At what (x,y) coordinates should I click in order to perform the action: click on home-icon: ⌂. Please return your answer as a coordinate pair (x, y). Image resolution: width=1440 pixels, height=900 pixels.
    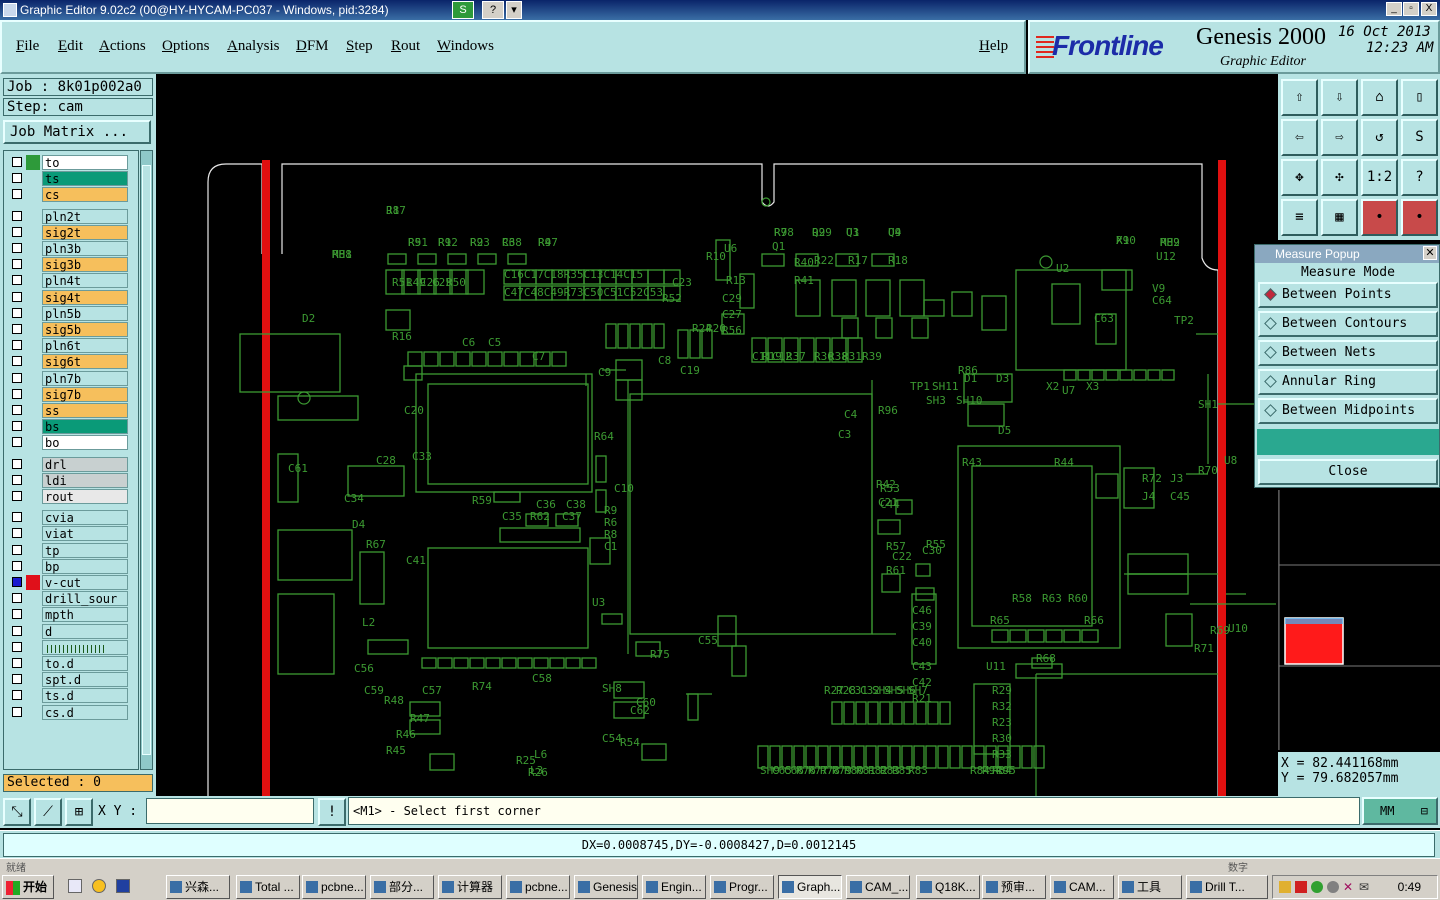
    Looking at the image, I should click on (1379, 97).